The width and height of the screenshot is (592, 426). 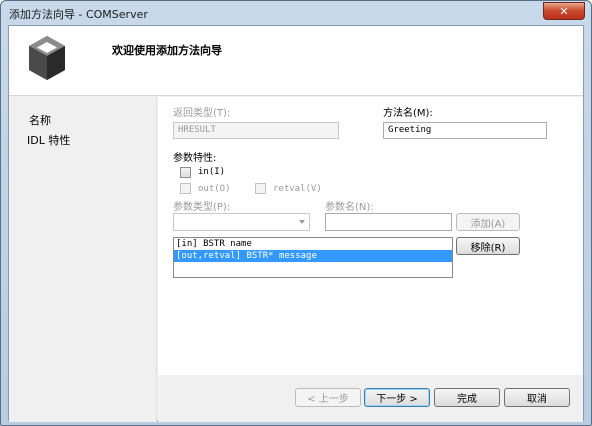 What do you see at coordinates (302, 222) in the screenshot?
I see `chevron-down-icon` at bounding box center [302, 222].